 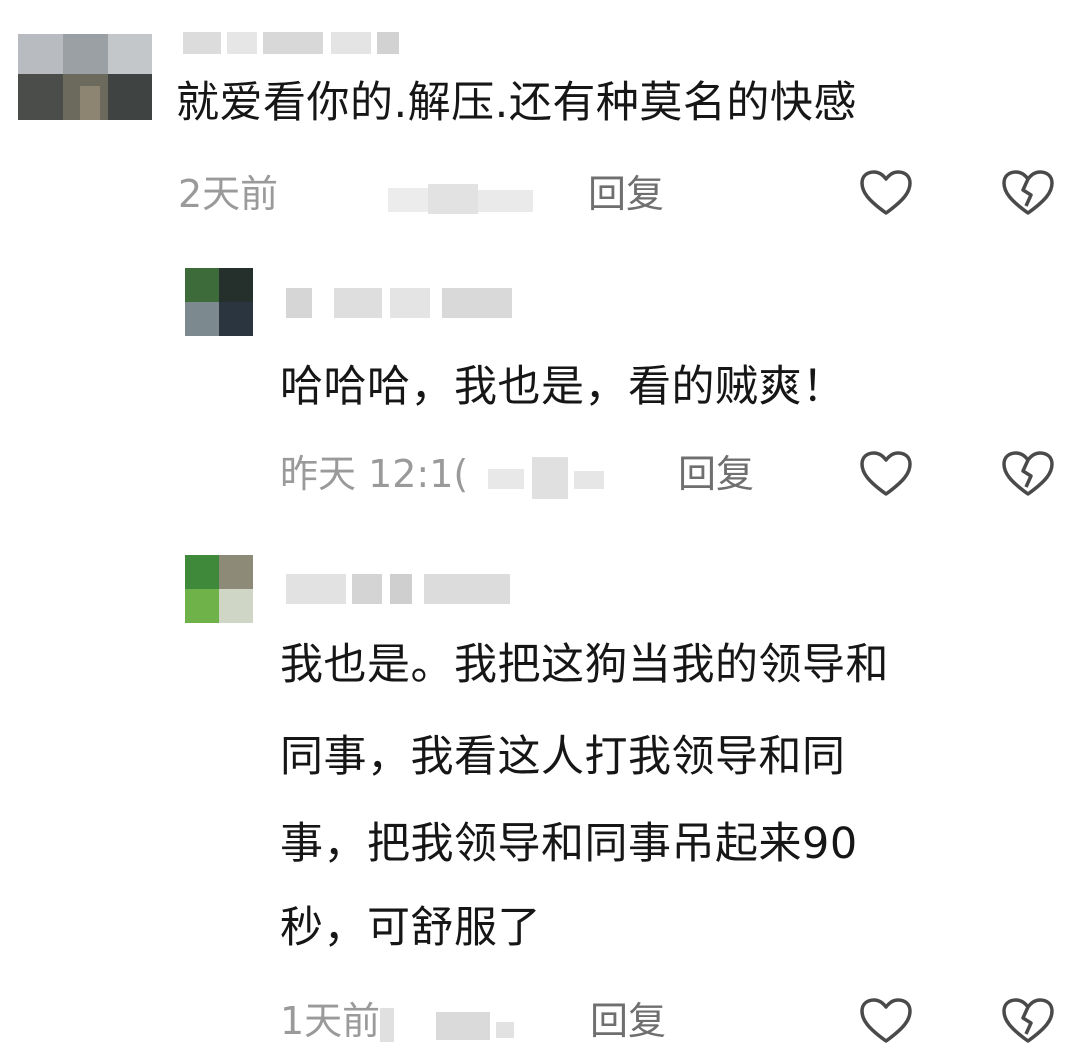 I want to click on comment-text: 哈哈哈，我也是，看的贼爽！, so click(x=563, y=387).